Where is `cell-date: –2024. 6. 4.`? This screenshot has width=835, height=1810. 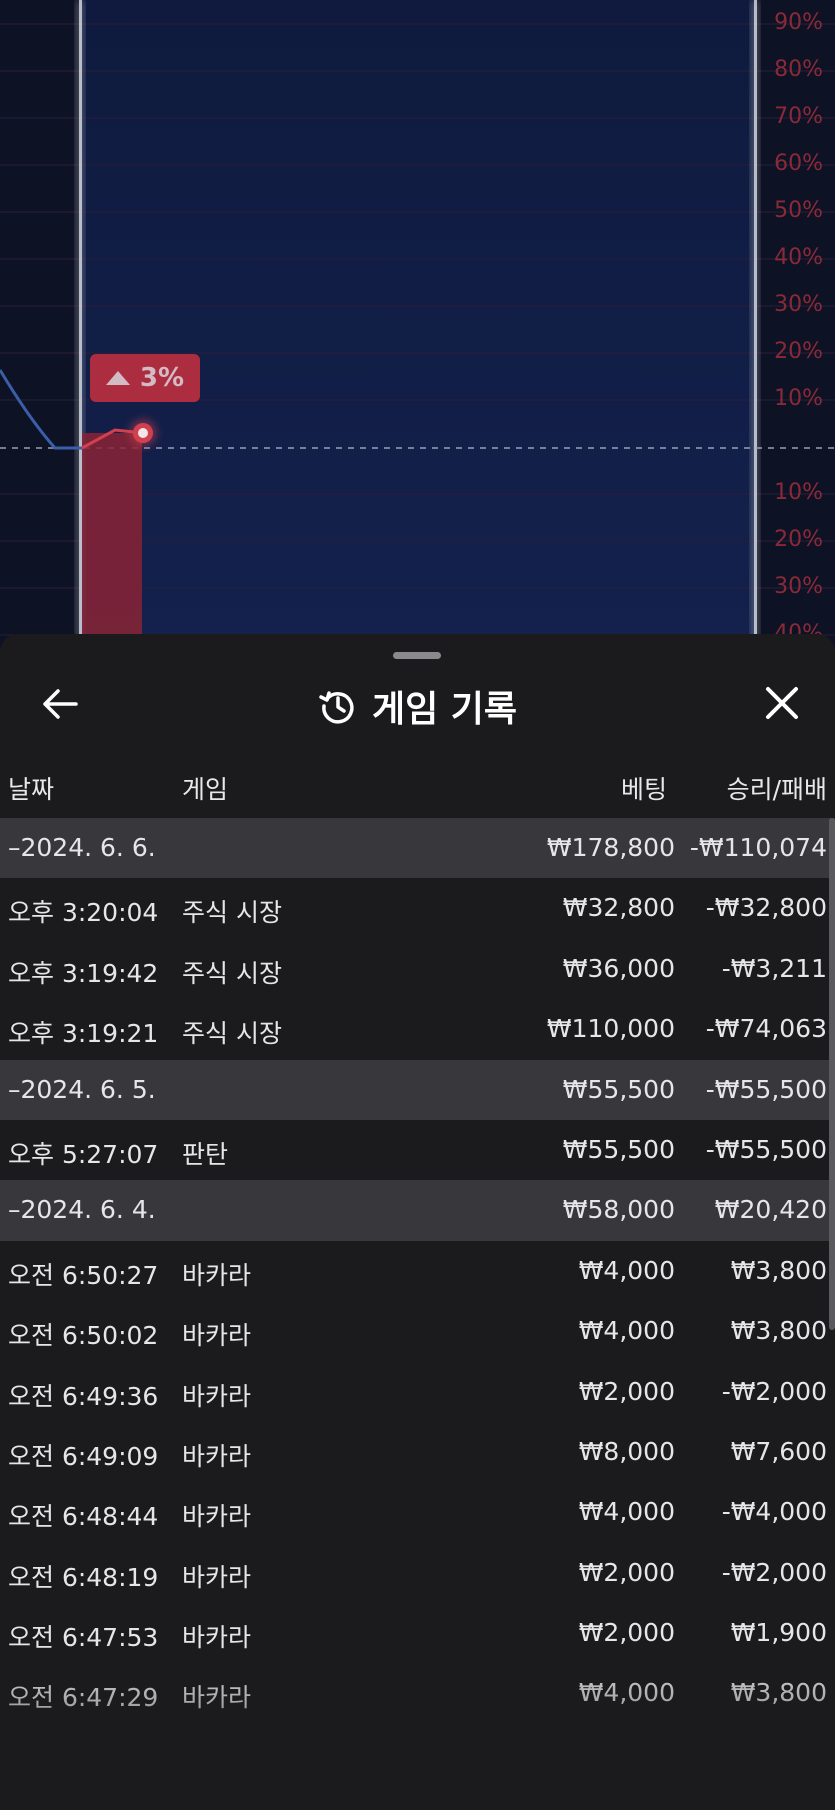
cell-date: –2024. 6. 4. is located at coordinates (82, 1210).